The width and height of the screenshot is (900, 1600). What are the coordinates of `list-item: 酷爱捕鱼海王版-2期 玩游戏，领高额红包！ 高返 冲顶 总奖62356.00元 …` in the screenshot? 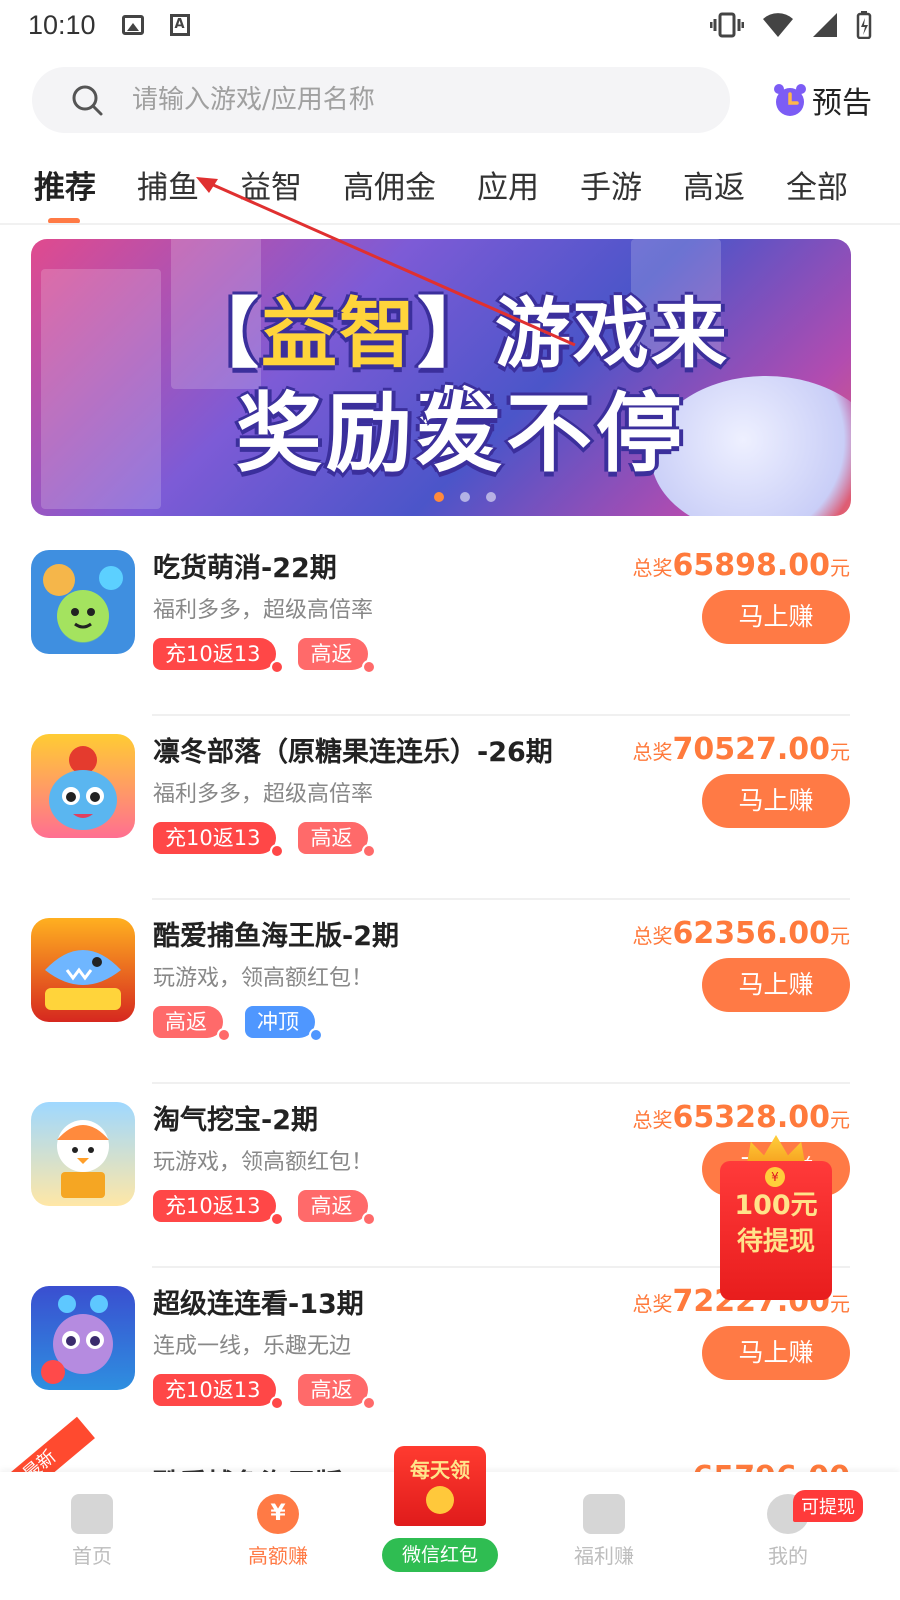 It's located at (450, 992).